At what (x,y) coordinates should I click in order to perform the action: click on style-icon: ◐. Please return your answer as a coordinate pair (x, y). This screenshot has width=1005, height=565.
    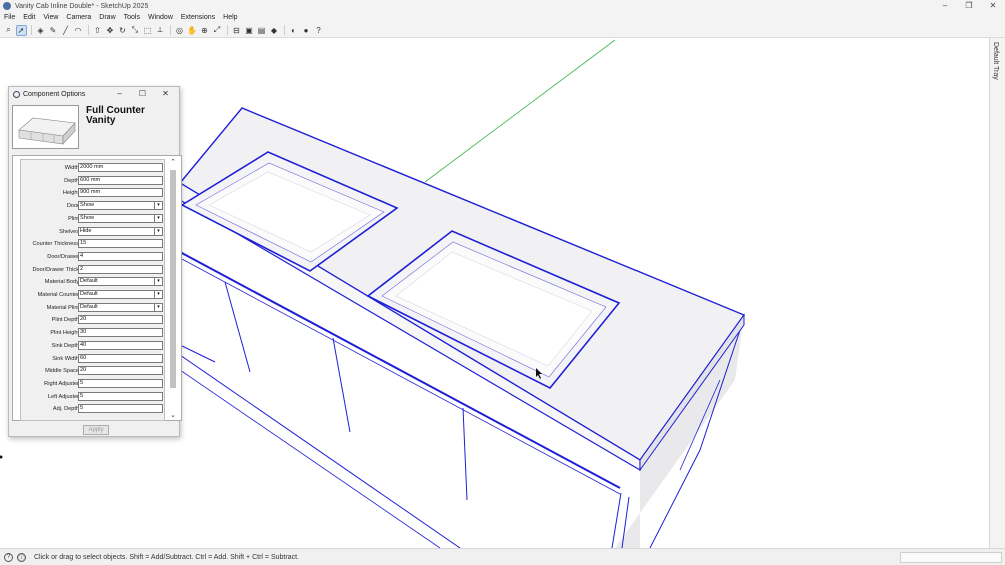
    Looking at the image, I should click on (293, 30).